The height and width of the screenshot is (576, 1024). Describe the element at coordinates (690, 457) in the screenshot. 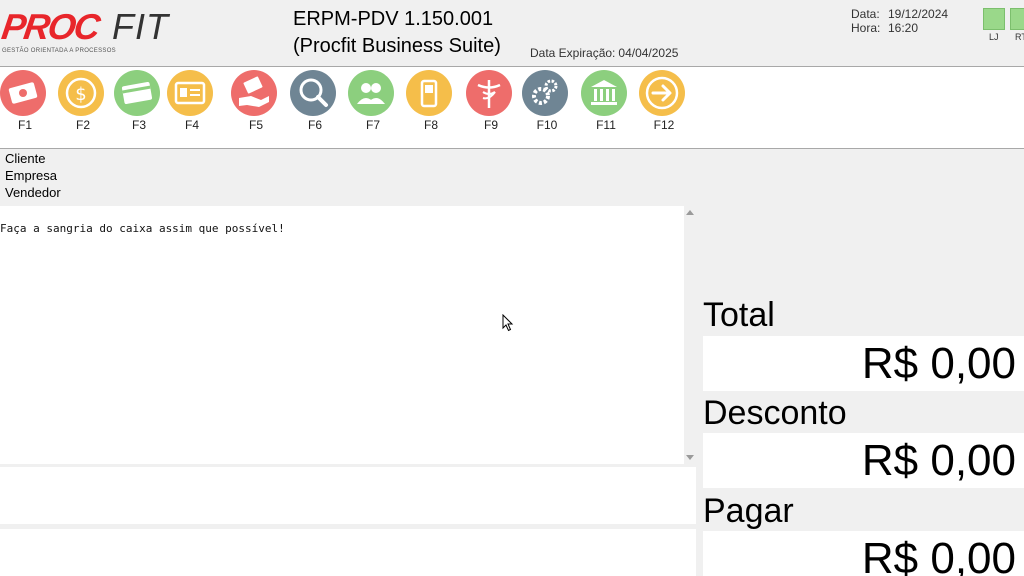

I see `scroll-down-icon` at that location.